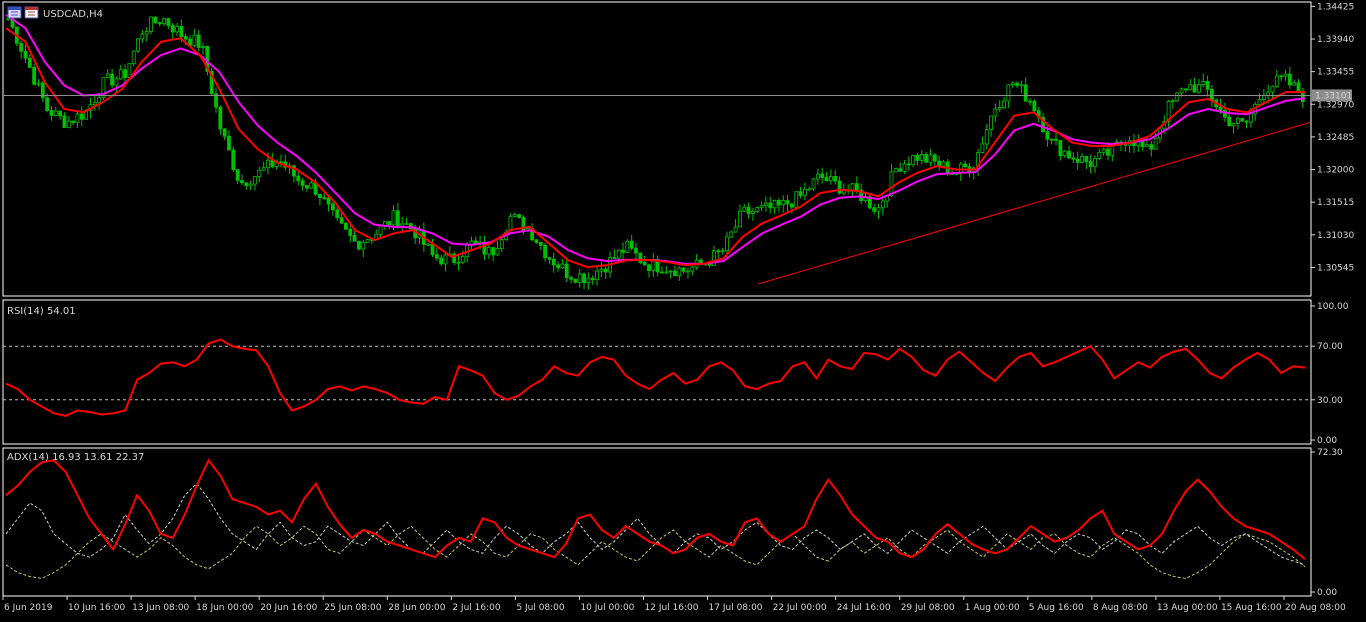  Describe the element at coordinates (75, 457) in the screenshot. I see `adx-label: ADX(14) 16.93 13.61 22.37` at that location.